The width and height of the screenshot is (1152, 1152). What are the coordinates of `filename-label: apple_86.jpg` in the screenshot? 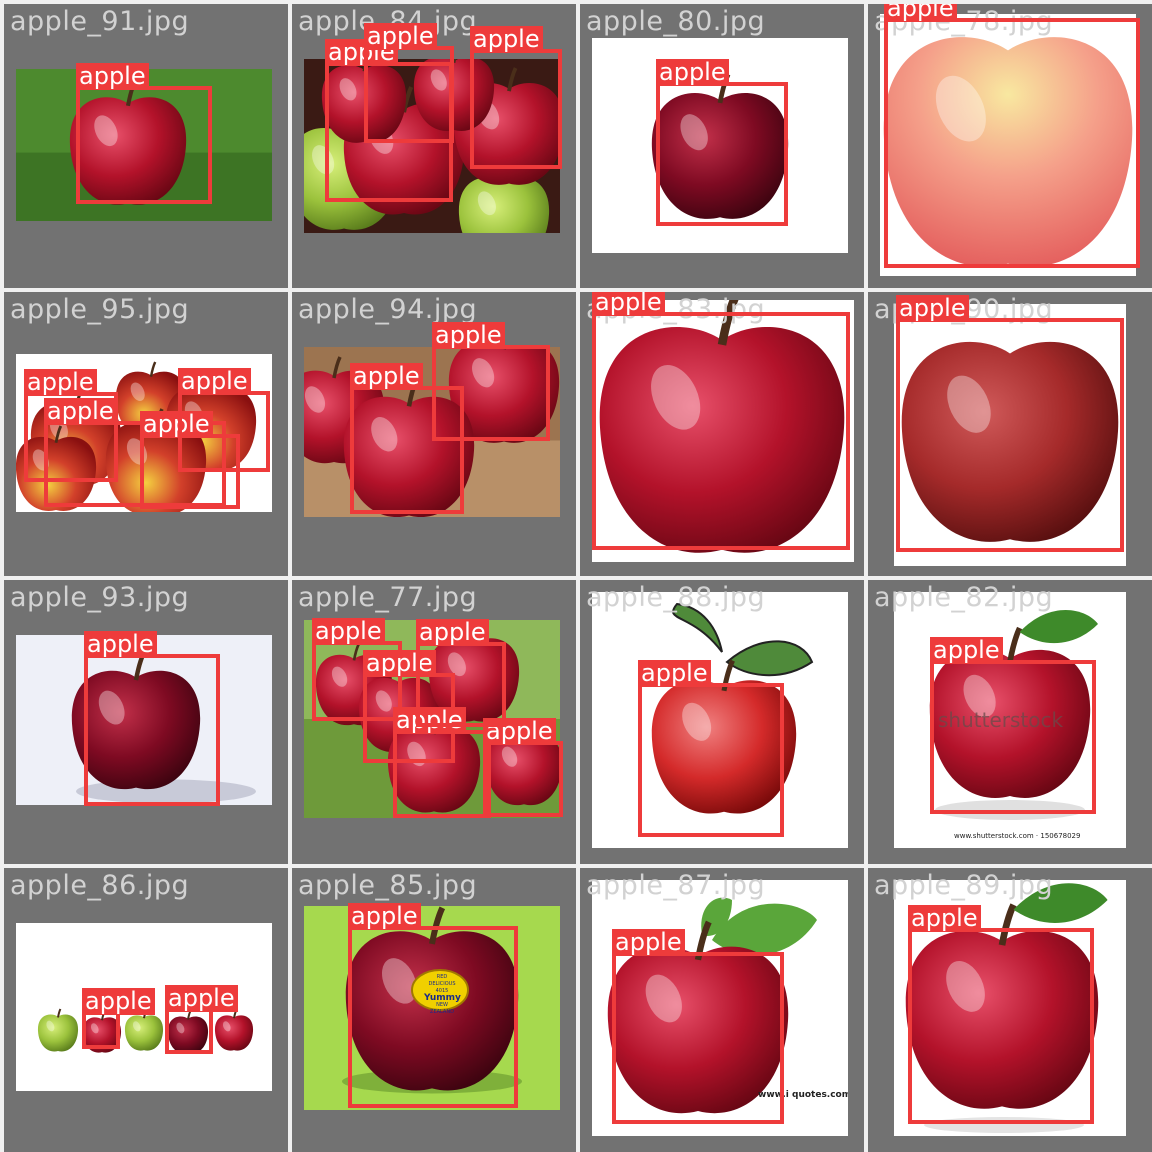 It's located at (100, 885).